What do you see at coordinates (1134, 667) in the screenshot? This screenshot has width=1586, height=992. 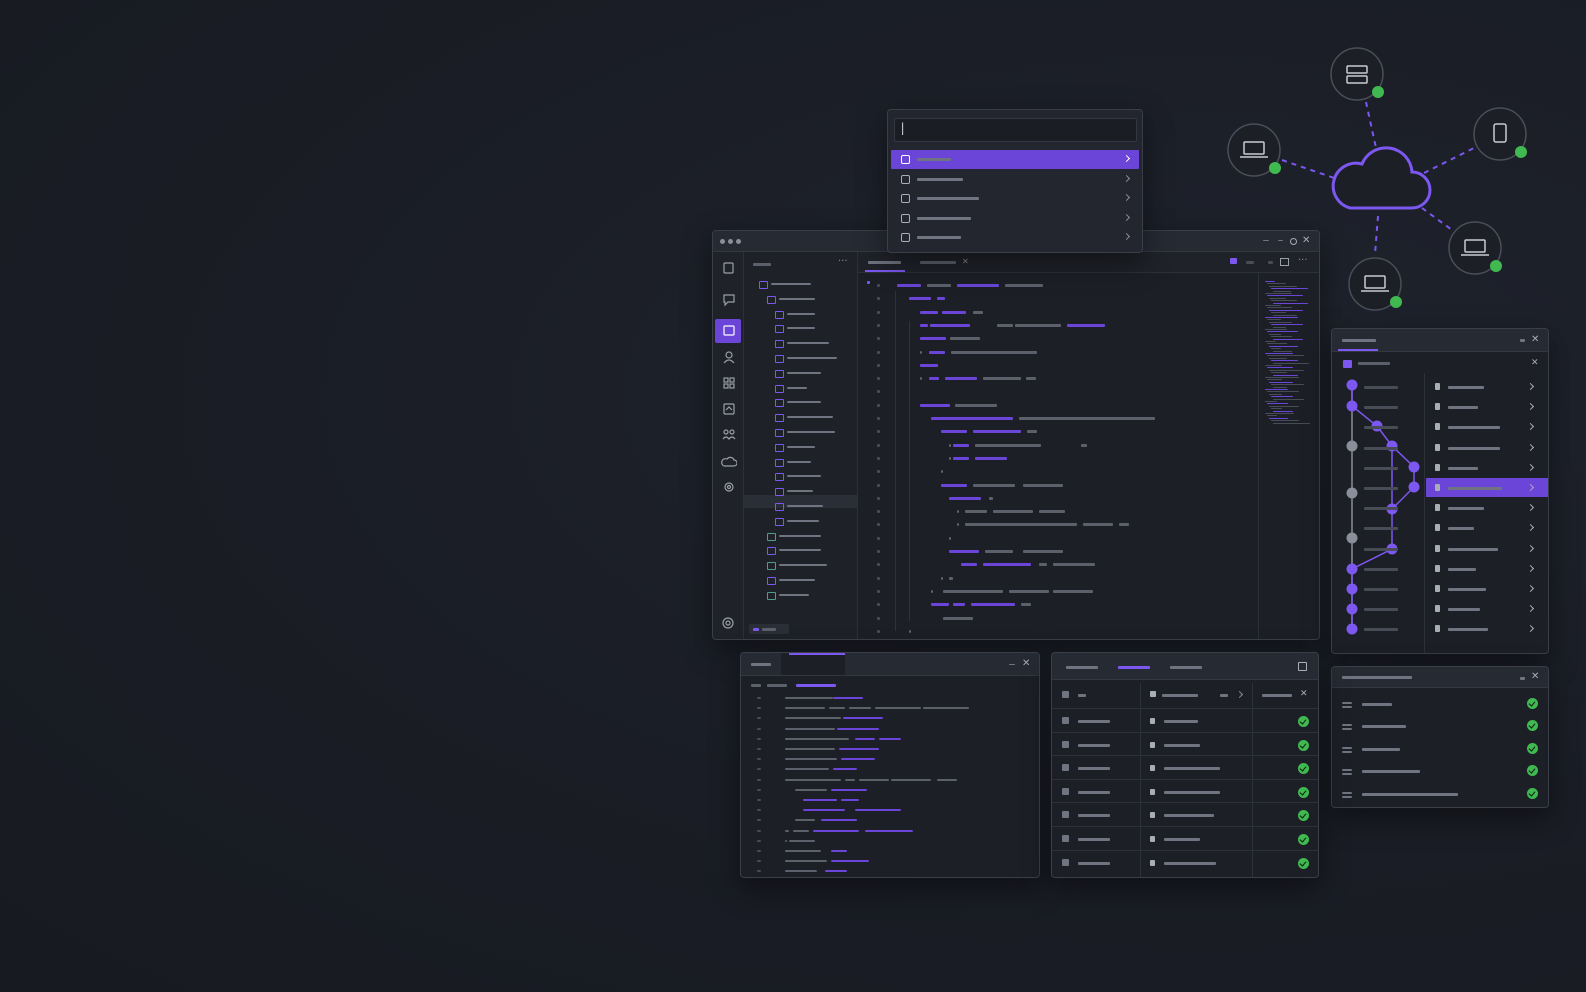 I see `table-tab-active` at bounding box center [1134, 667].